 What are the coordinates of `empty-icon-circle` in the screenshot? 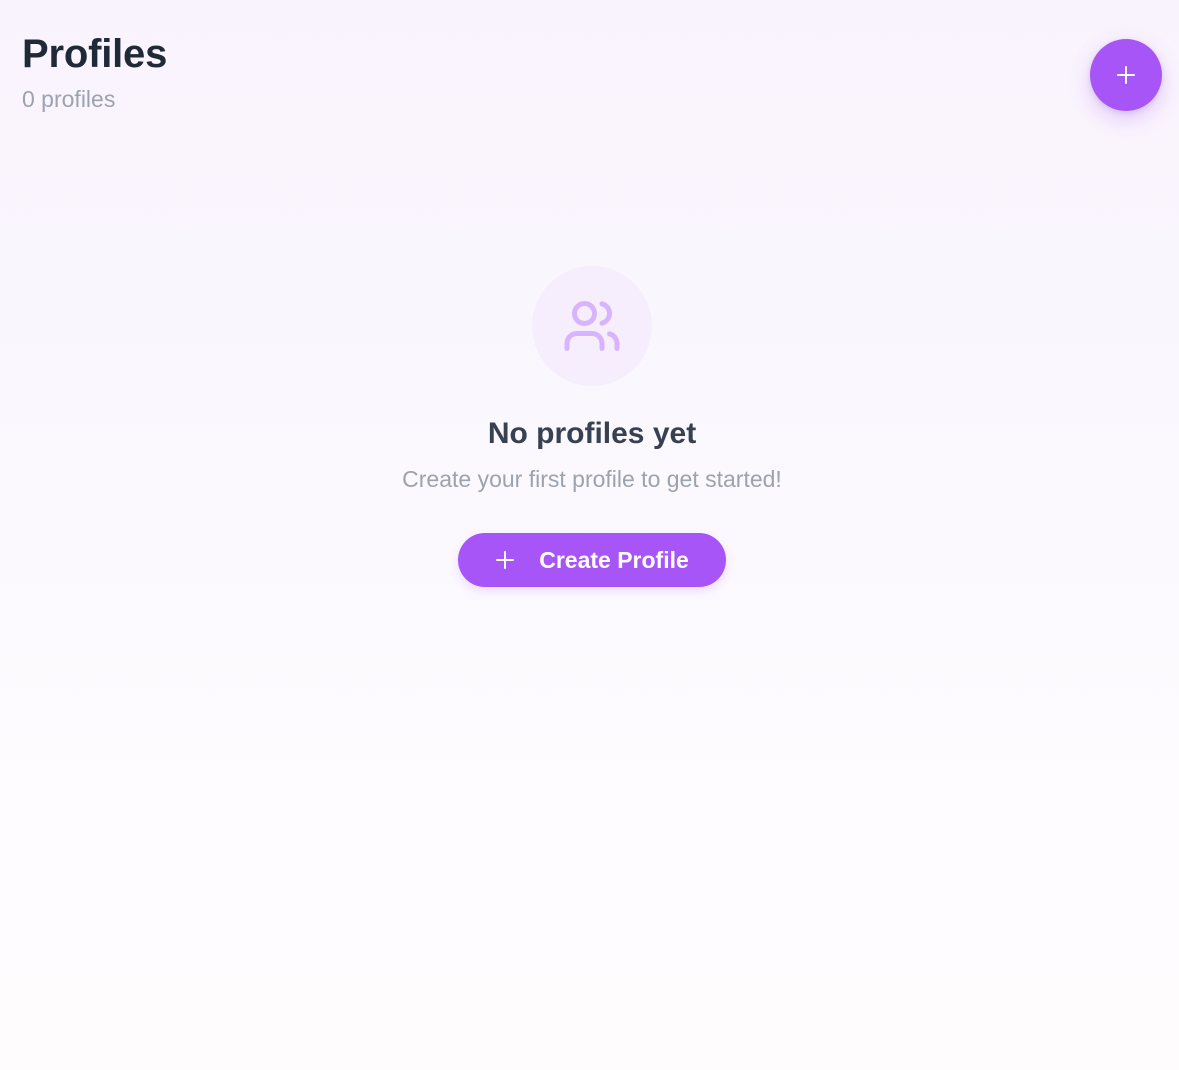 It's located at (592, 326).